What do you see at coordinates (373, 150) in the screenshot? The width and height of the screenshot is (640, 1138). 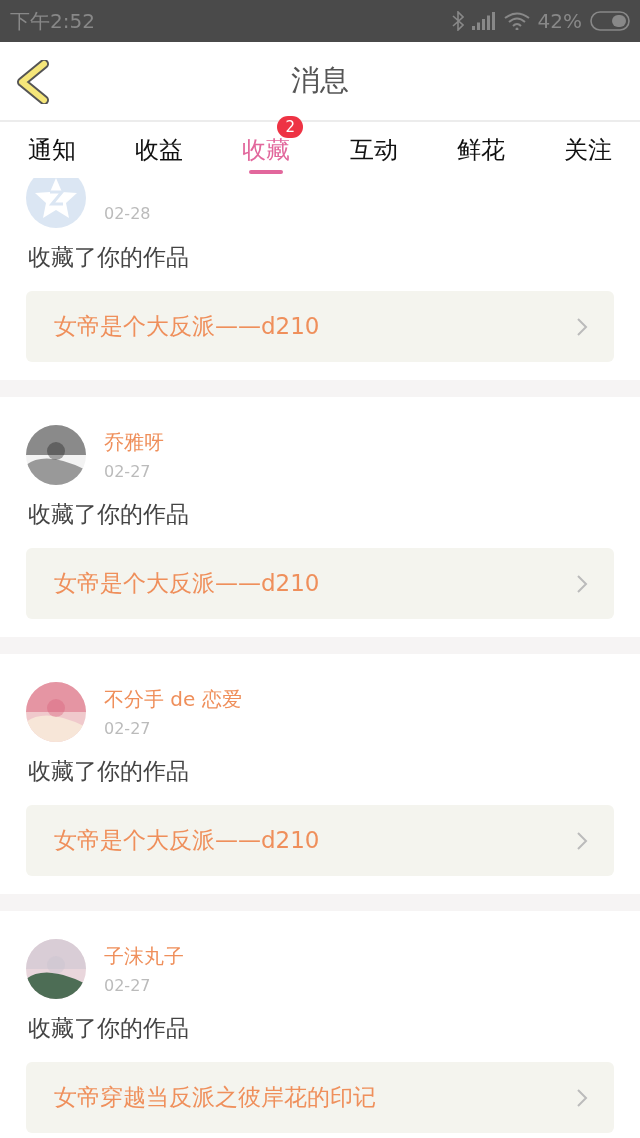 I see `tab: 互动` at bounding box center [373, 150].